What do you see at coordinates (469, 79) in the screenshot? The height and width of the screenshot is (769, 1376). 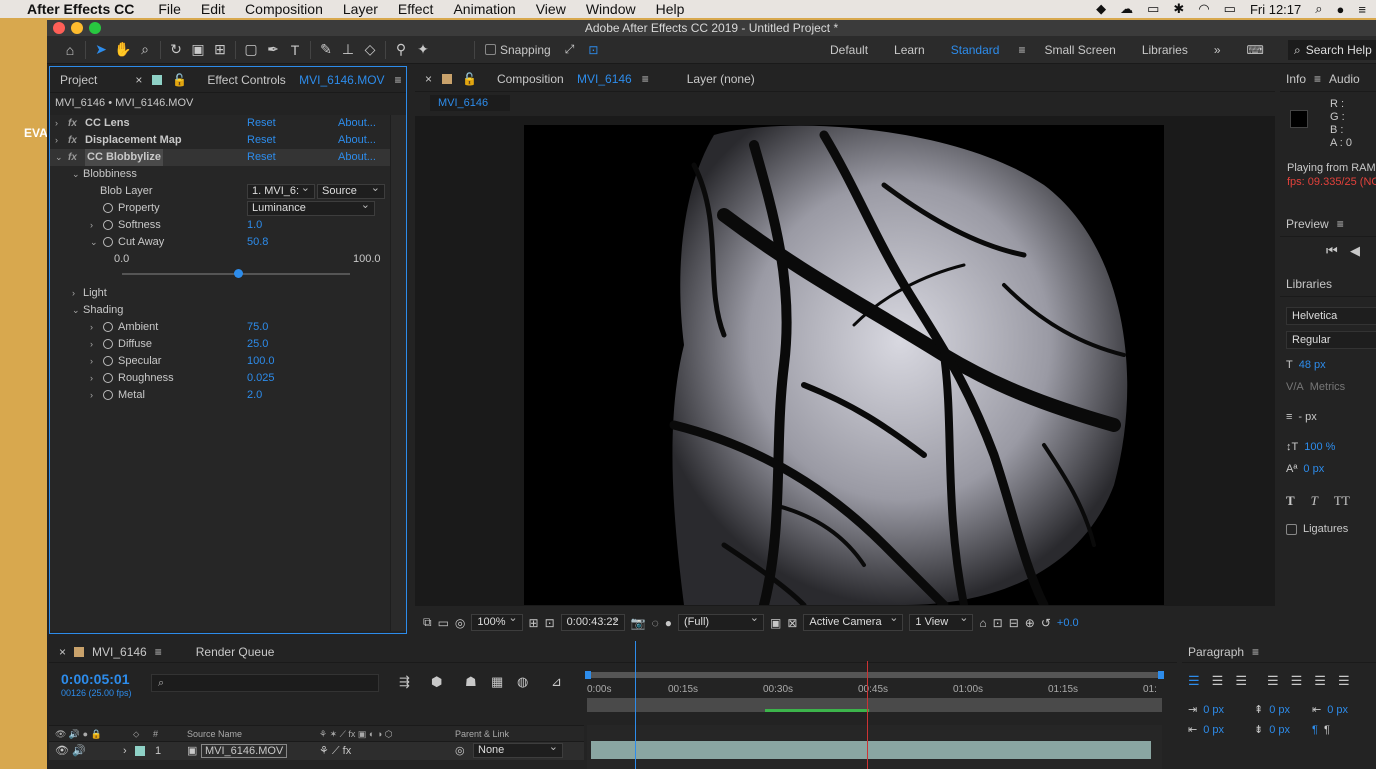 I see `lock-icon: 🔓` at bounding box center [469, 79].